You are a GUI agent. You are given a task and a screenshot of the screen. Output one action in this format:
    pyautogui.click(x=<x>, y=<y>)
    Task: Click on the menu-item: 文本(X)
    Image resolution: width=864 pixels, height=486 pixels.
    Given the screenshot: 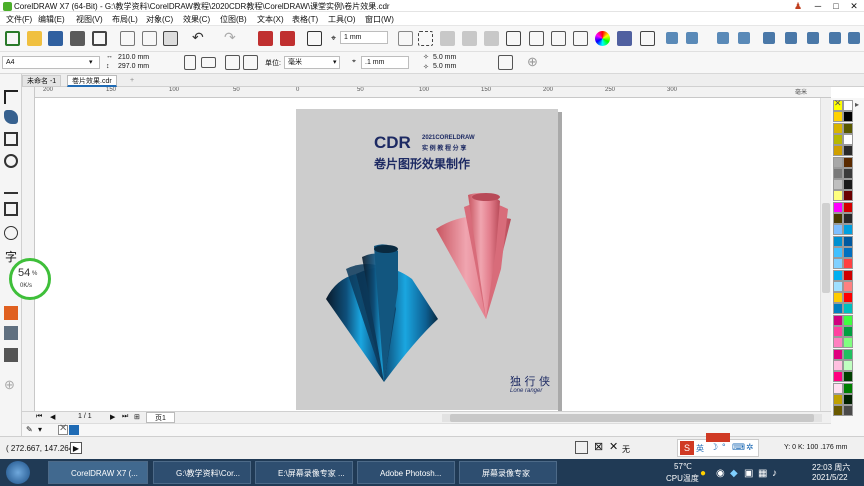 What is the action you would take?
    pyautogui.click(x=270, y=19)
    